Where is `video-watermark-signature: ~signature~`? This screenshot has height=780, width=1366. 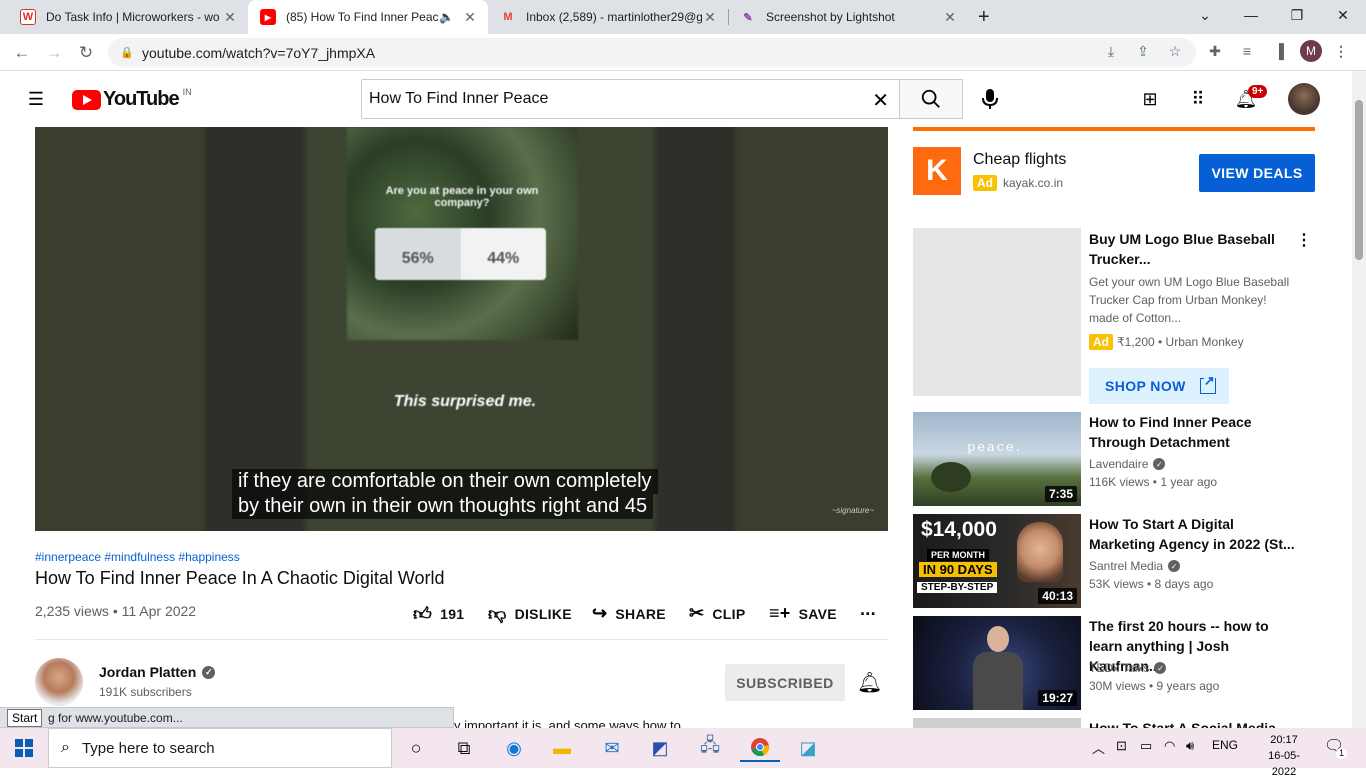
video-watermark-signature: ~signature~ is located at coordinates (852, 510).